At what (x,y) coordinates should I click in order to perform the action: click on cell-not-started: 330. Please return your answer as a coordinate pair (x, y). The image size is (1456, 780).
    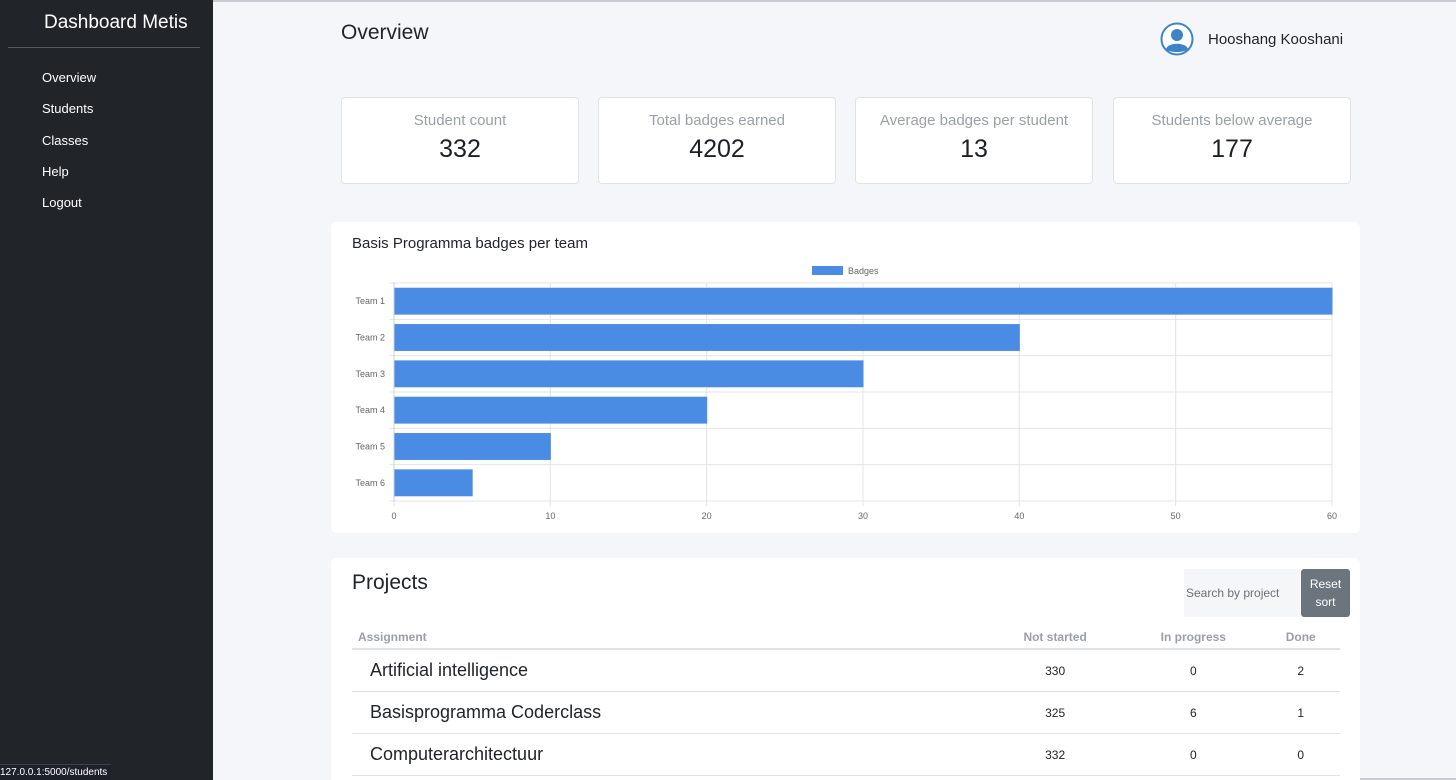
    Looking at the image, I should click on (1055, 670).